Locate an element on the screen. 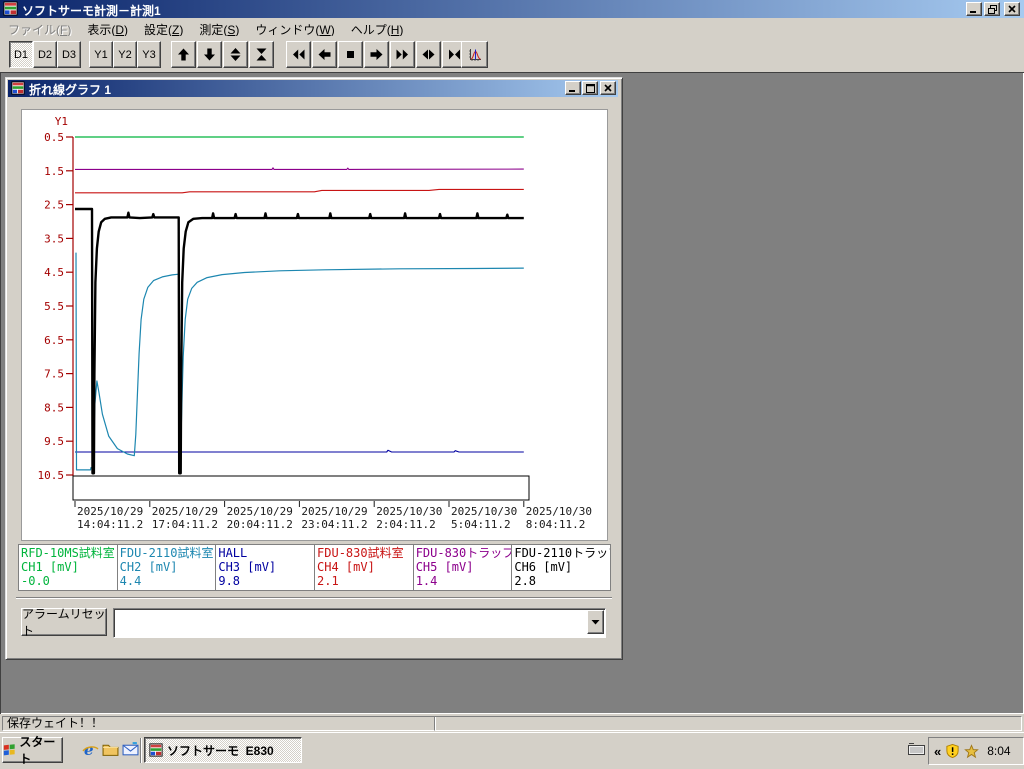 The width and height of the screenshot is (1024, 769). status-message-panel: 保存ウェイト！！ is located at coordinates (219, 723).